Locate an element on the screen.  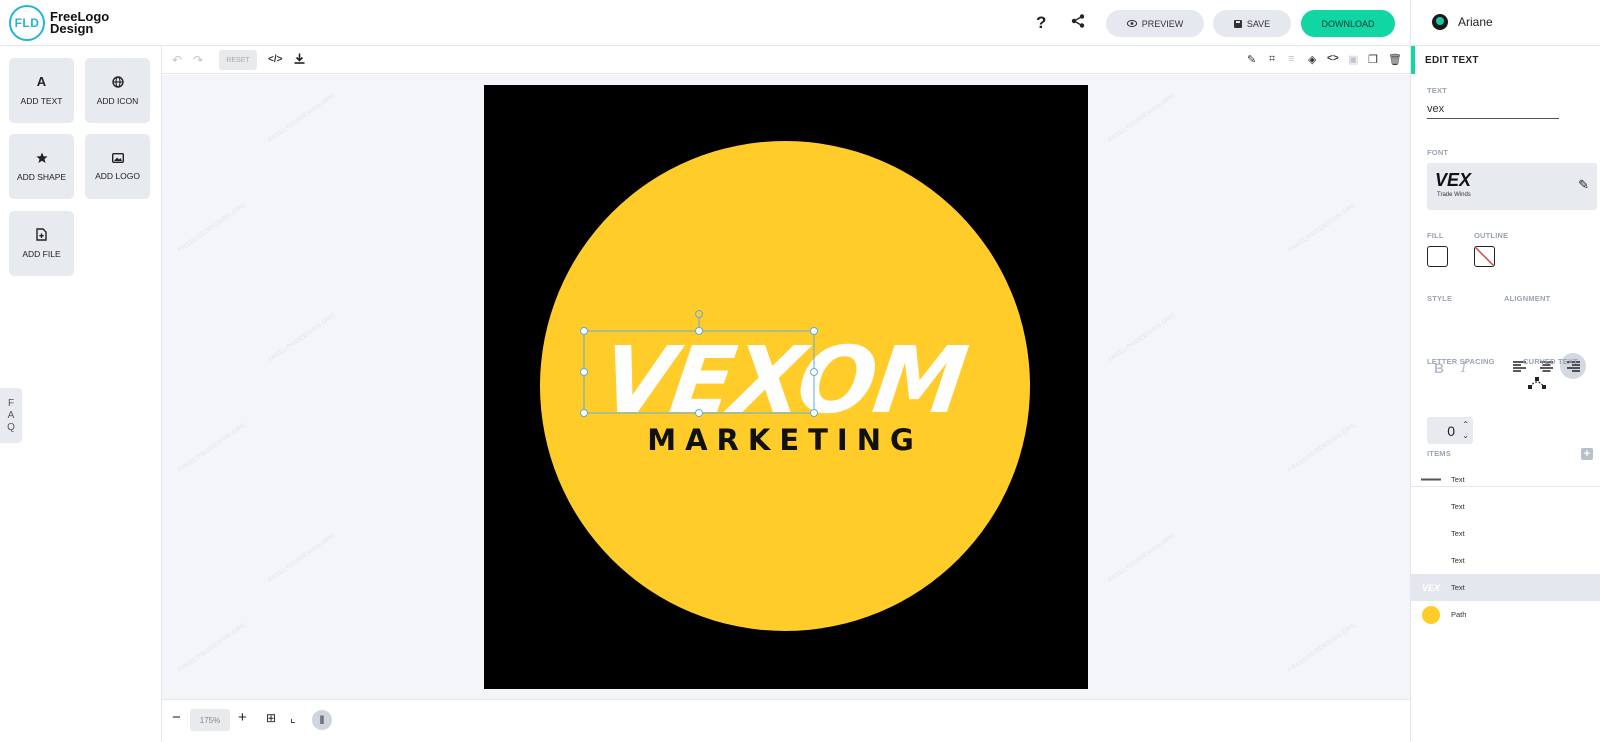
guides-toggle-icon: ‖ is located at coordinates (322, 720).